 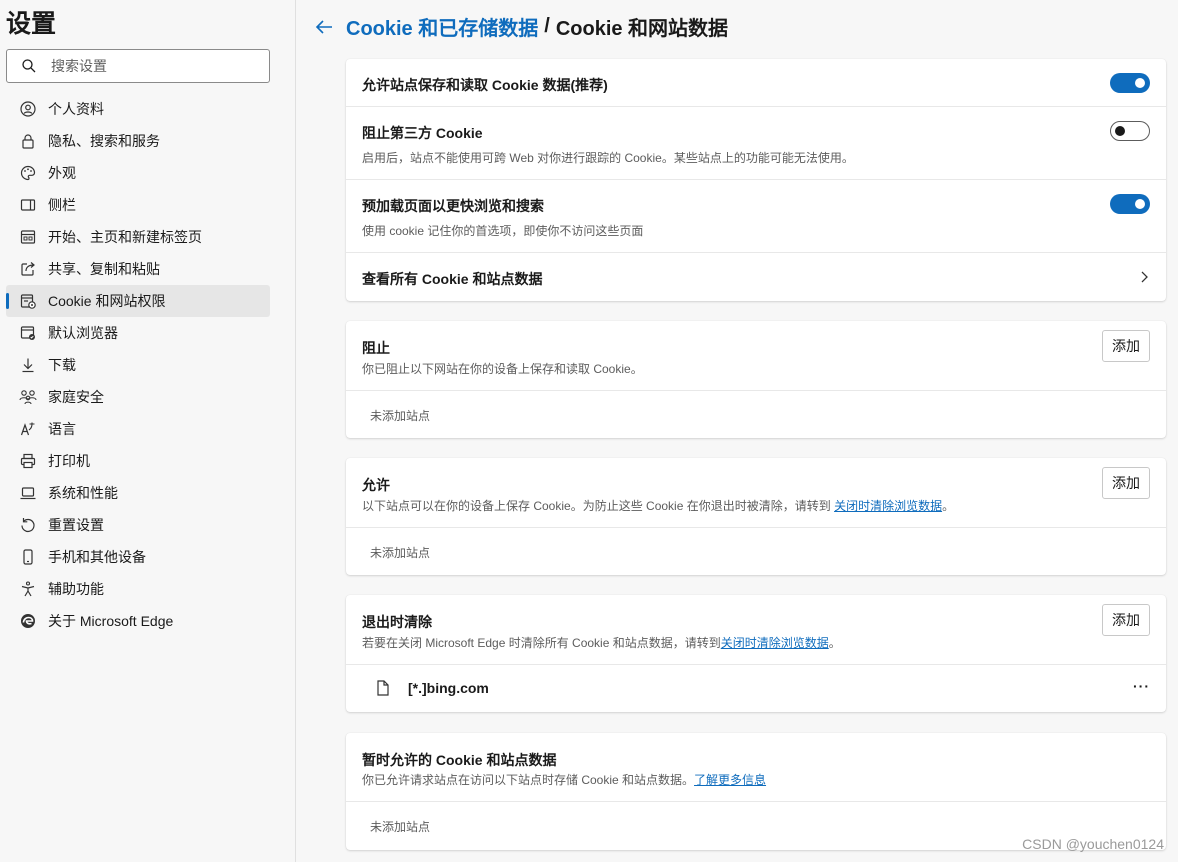 I want to click on reset-icon, so click(x=28, y=525).